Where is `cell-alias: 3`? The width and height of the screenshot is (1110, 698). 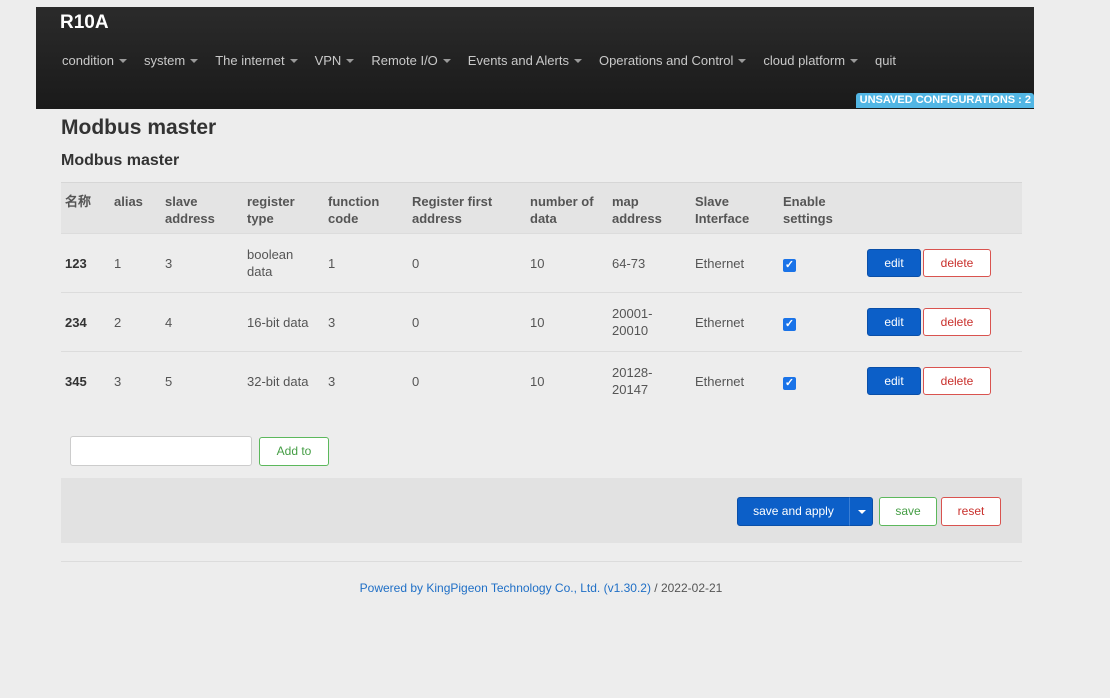 cell-alias: 3 is located at coordinates (118, 381).